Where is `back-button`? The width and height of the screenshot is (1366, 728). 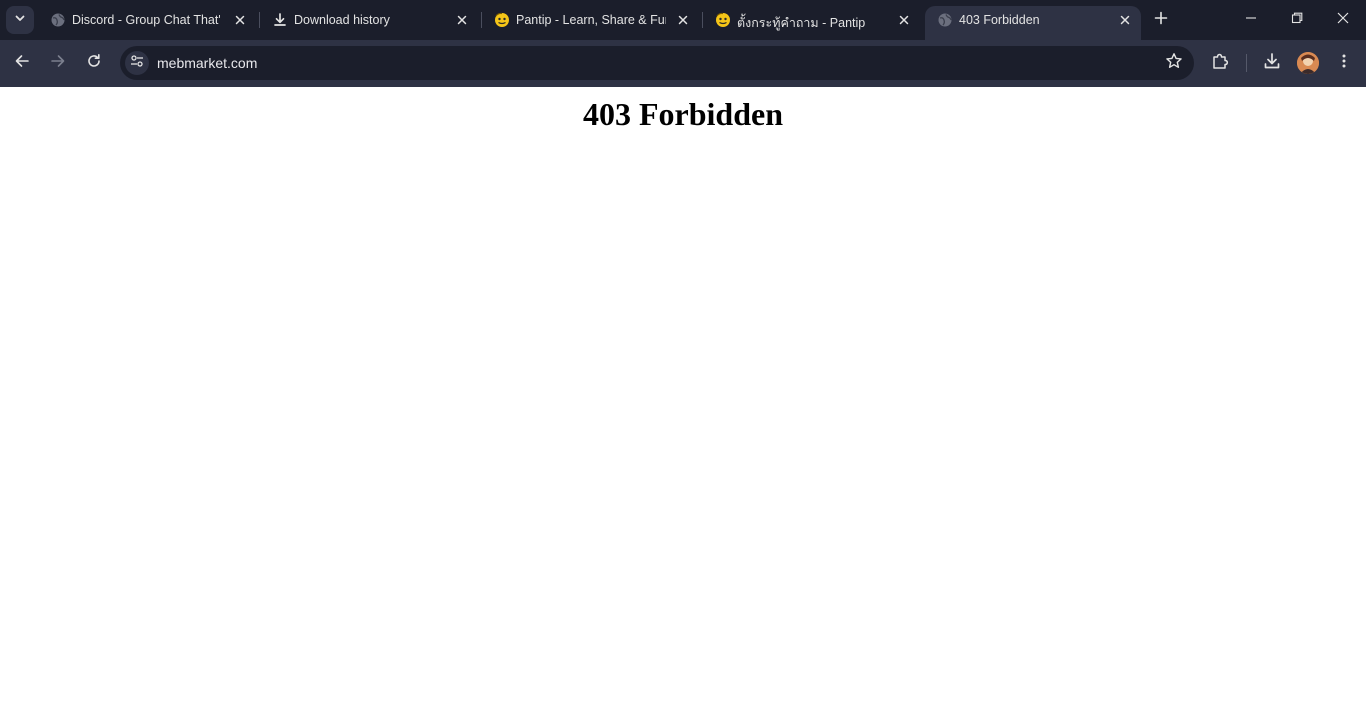 back-button is located at coordinates (22, 63).